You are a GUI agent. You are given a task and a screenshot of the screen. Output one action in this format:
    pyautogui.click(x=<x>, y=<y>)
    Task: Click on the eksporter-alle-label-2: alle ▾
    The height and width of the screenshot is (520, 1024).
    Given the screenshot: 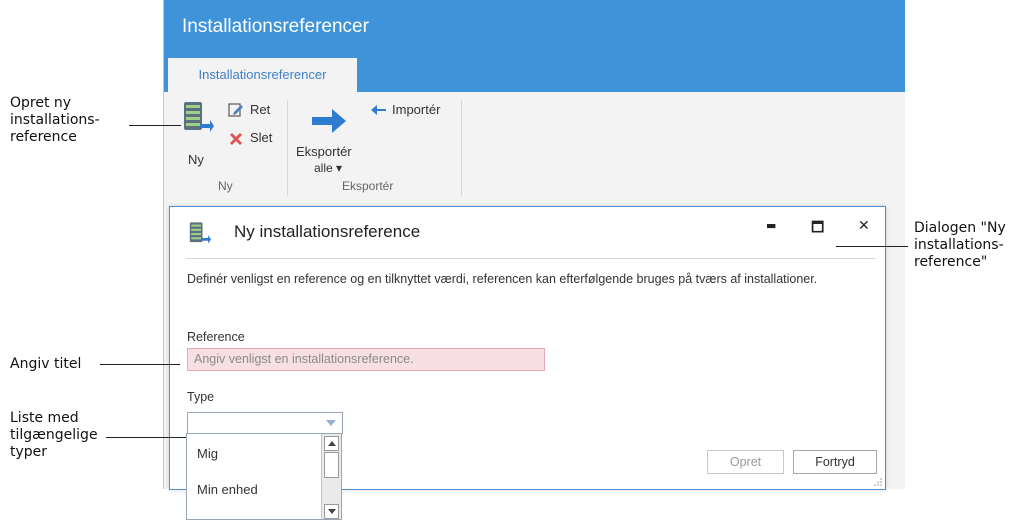 What is the action you would take?
    pyautogui.click(x=328, y=168)
    